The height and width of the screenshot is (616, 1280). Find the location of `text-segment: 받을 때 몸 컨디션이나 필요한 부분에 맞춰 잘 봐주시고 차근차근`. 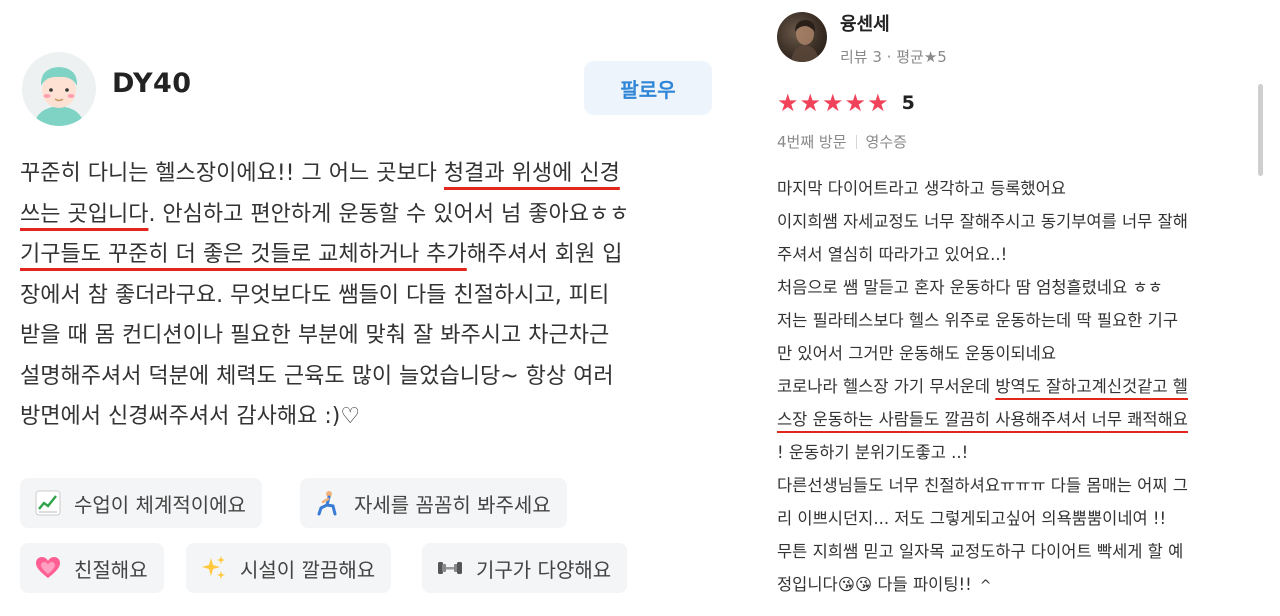

text-segment: 받을 때 몸 컨디션이나 필요한 부분에 맞춰 잘 봐주시고 차근차근 is located at coordinates (315, 335).